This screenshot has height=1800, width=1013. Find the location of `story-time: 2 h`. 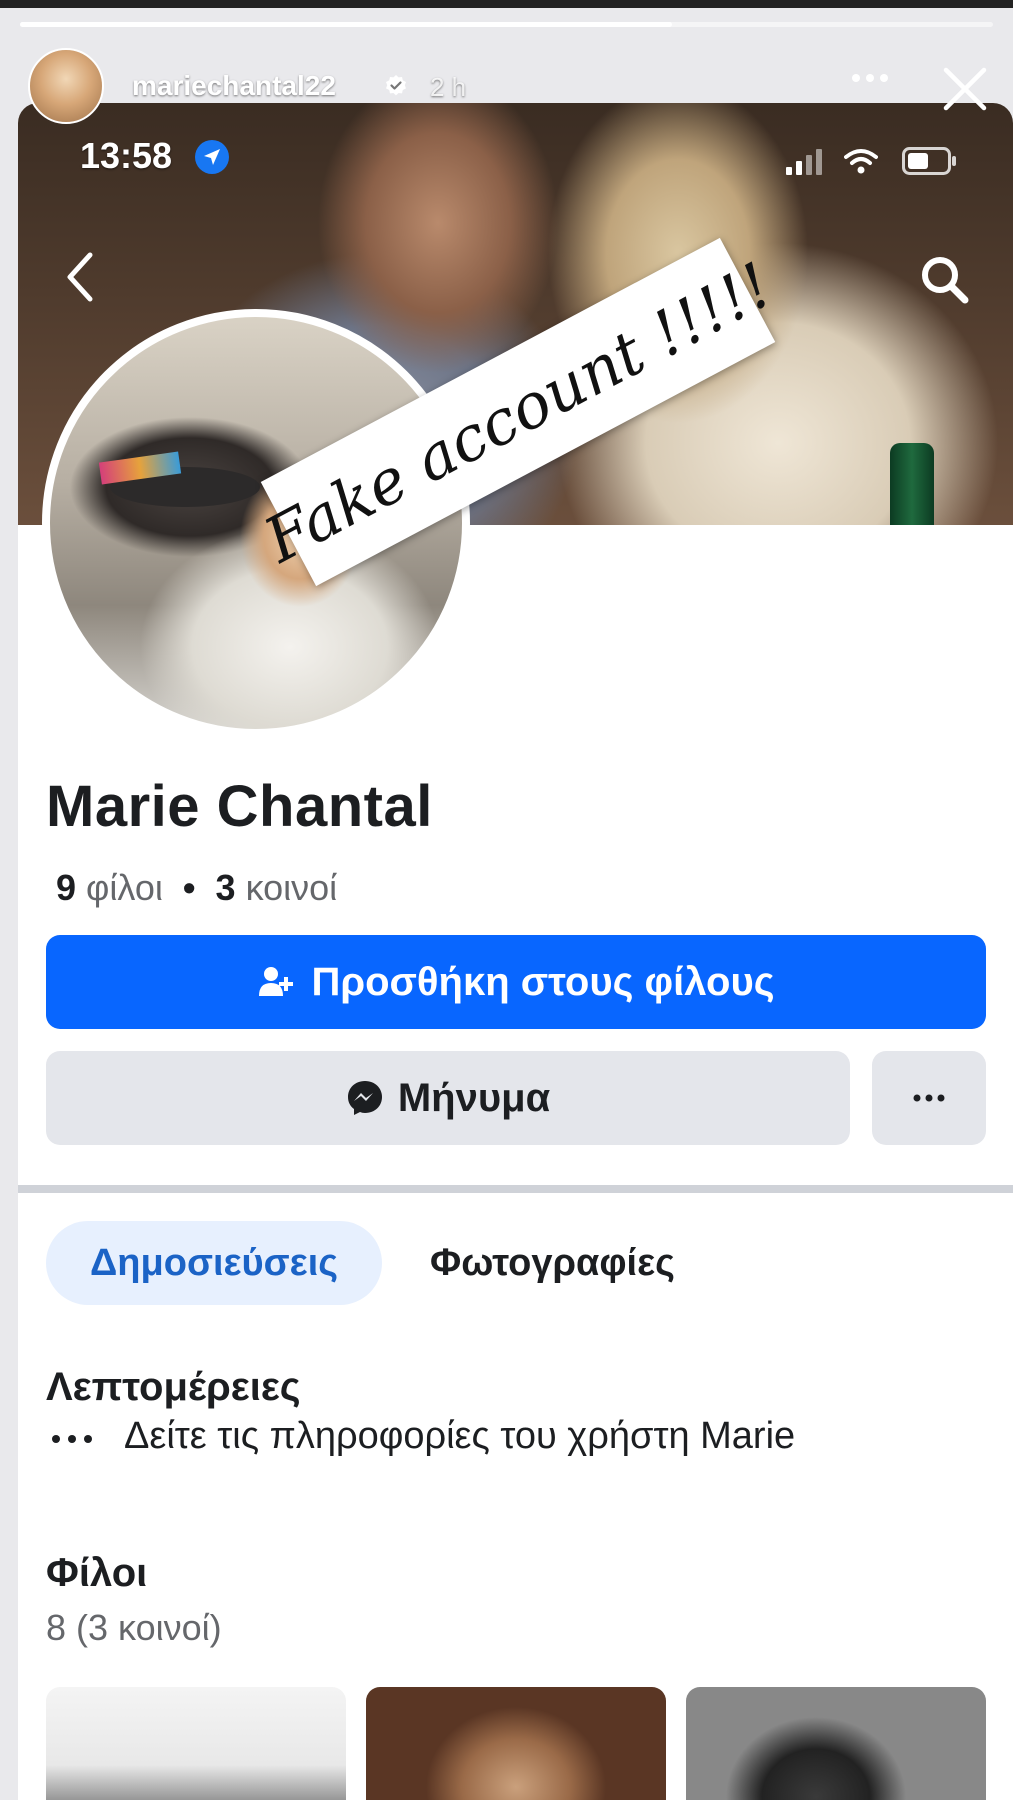

story-time: 2 h is located at coordinates (448, 87).